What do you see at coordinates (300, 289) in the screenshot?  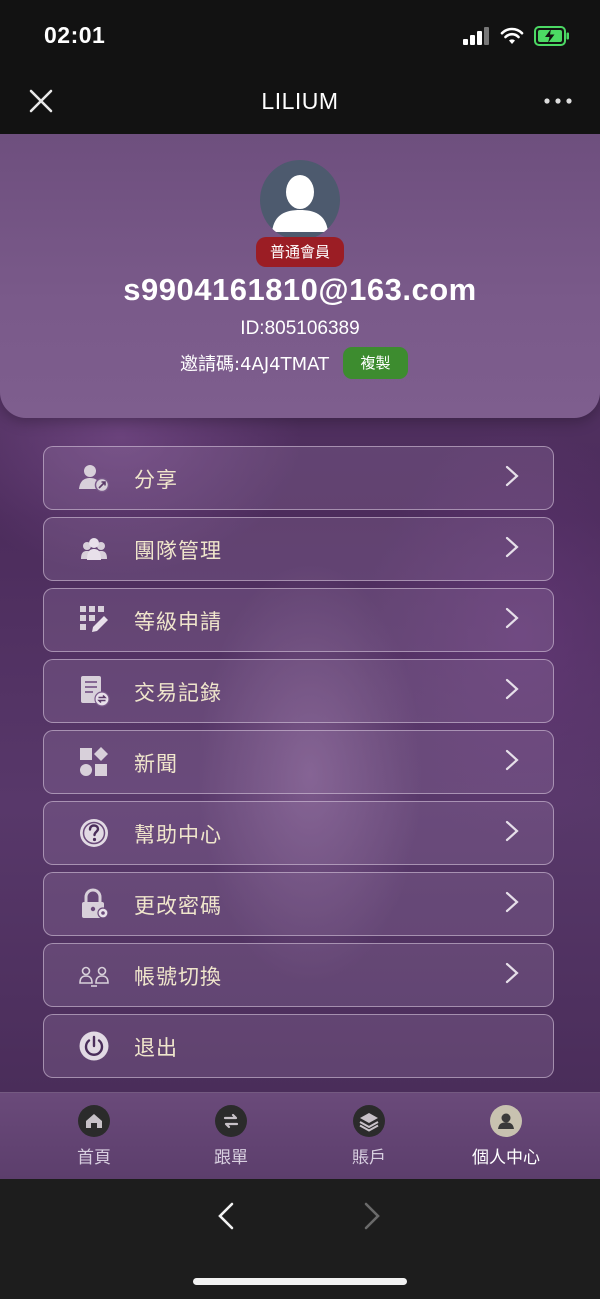 I see `user-email: s9904161810@163.com` at bounding box center [300, 289].